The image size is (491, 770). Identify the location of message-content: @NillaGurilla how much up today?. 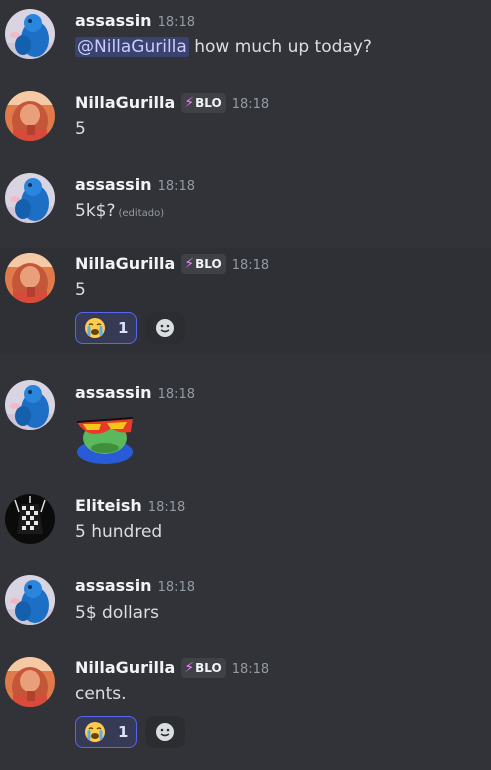
(223, 47).